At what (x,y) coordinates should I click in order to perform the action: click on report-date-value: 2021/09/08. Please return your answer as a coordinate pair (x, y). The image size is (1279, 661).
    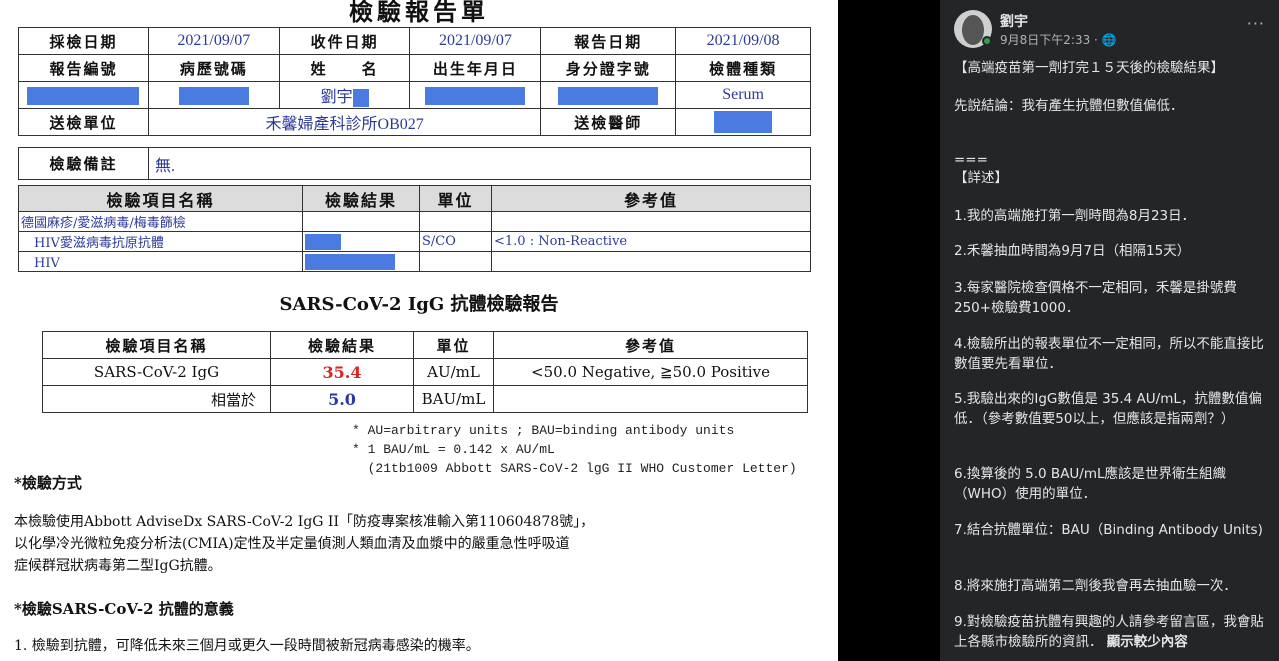
    Looking at the image, I should click on (743, 41).